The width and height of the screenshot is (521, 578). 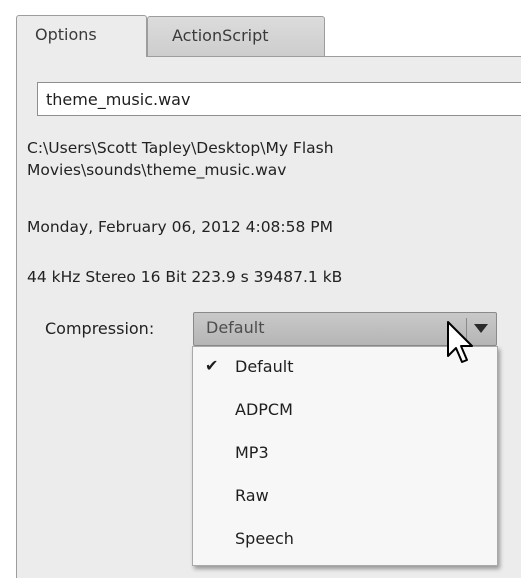 What do you see at coordinates (460, 342) in the screenshot?
I see `mouse-pointer-icon` at bounding box center [460, 342].